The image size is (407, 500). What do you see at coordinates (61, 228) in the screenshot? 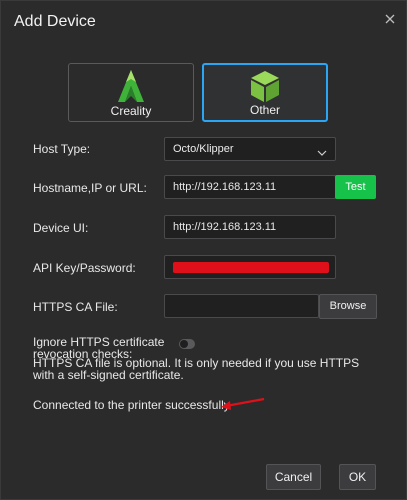
I see `device-ui-label: Device UI:` at bounding box center [61, 228].